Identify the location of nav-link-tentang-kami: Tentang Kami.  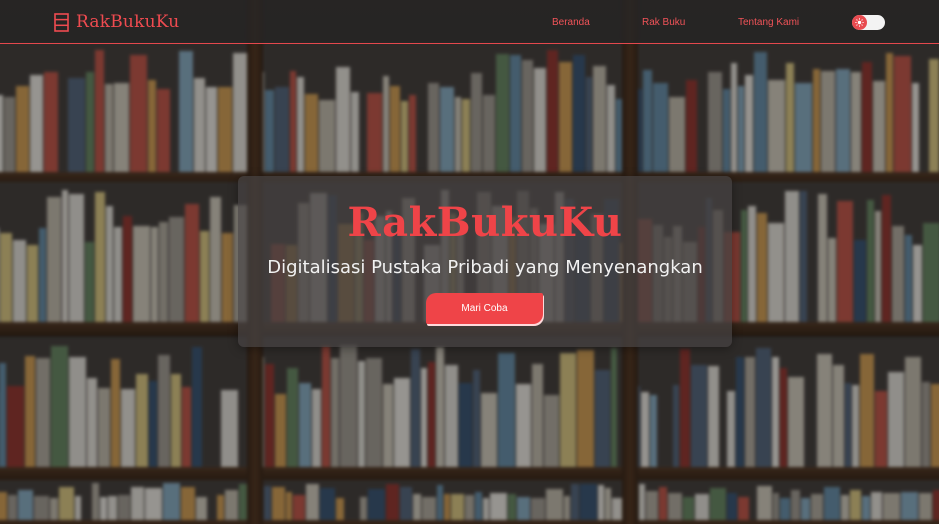
(768, 22).